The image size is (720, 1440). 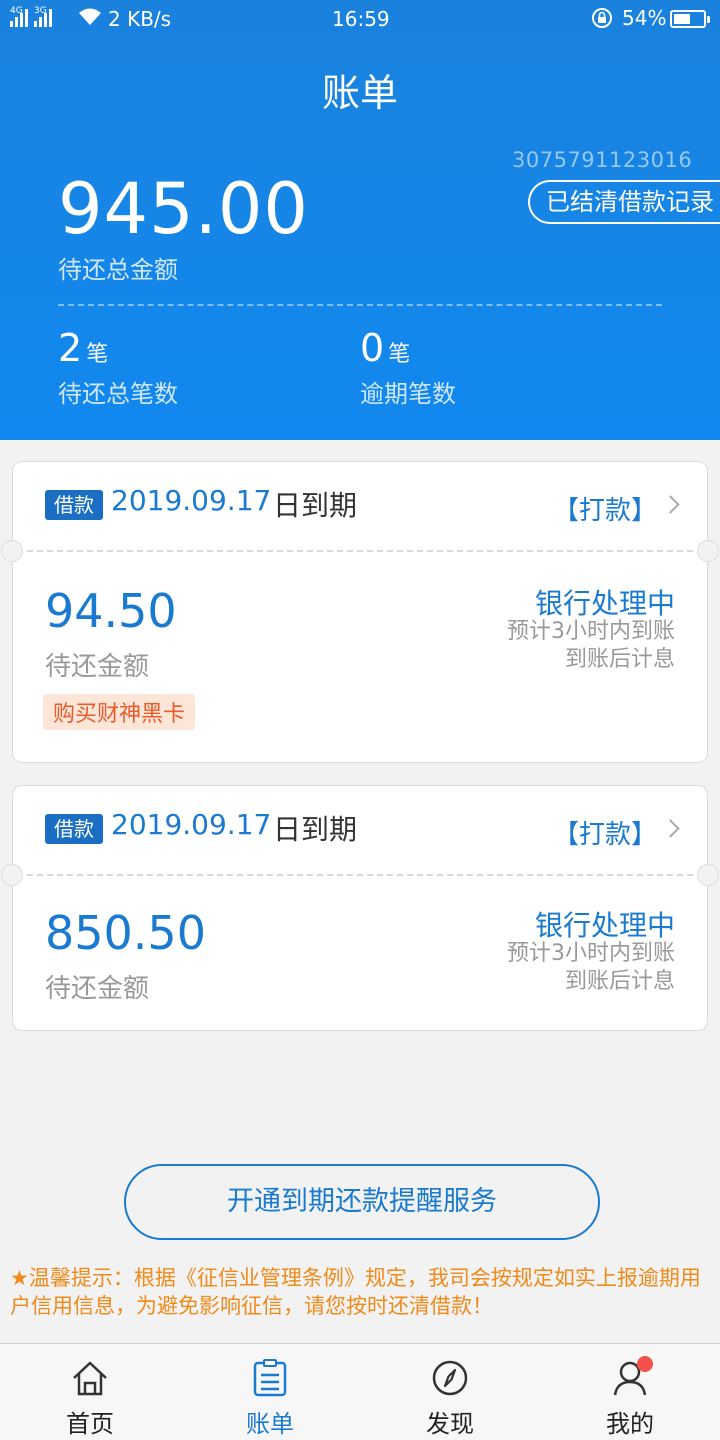 What do you see at coordinates (90, 1378) in the screenshot?
I see `home-icon` at bounding box center [90, 1378].